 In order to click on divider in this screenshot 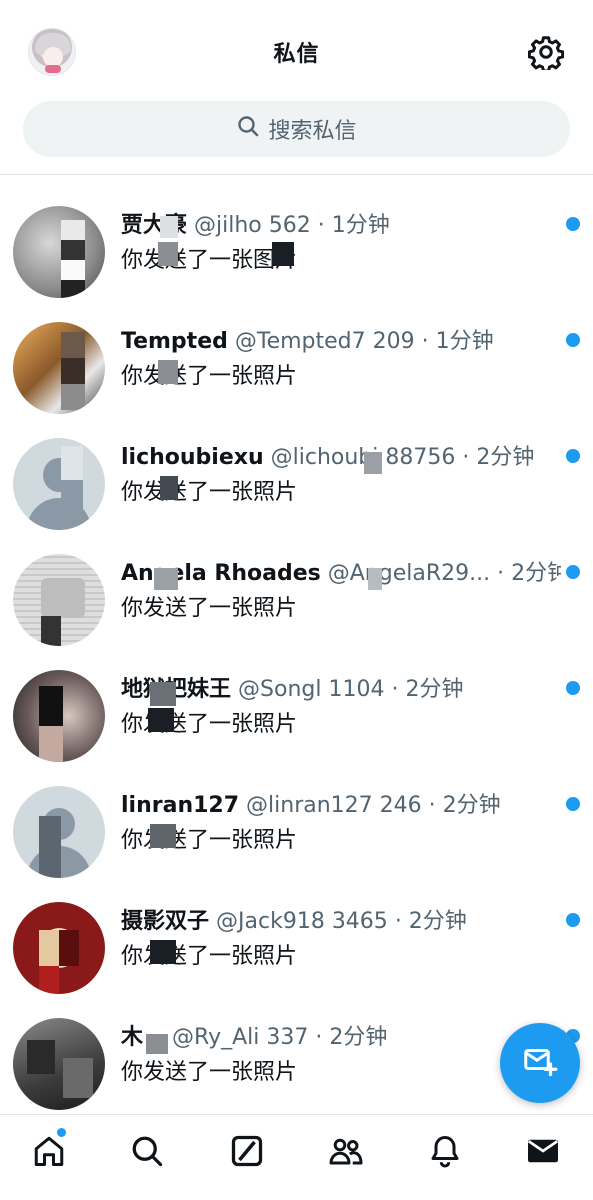, I will do `click(296, 174)`.